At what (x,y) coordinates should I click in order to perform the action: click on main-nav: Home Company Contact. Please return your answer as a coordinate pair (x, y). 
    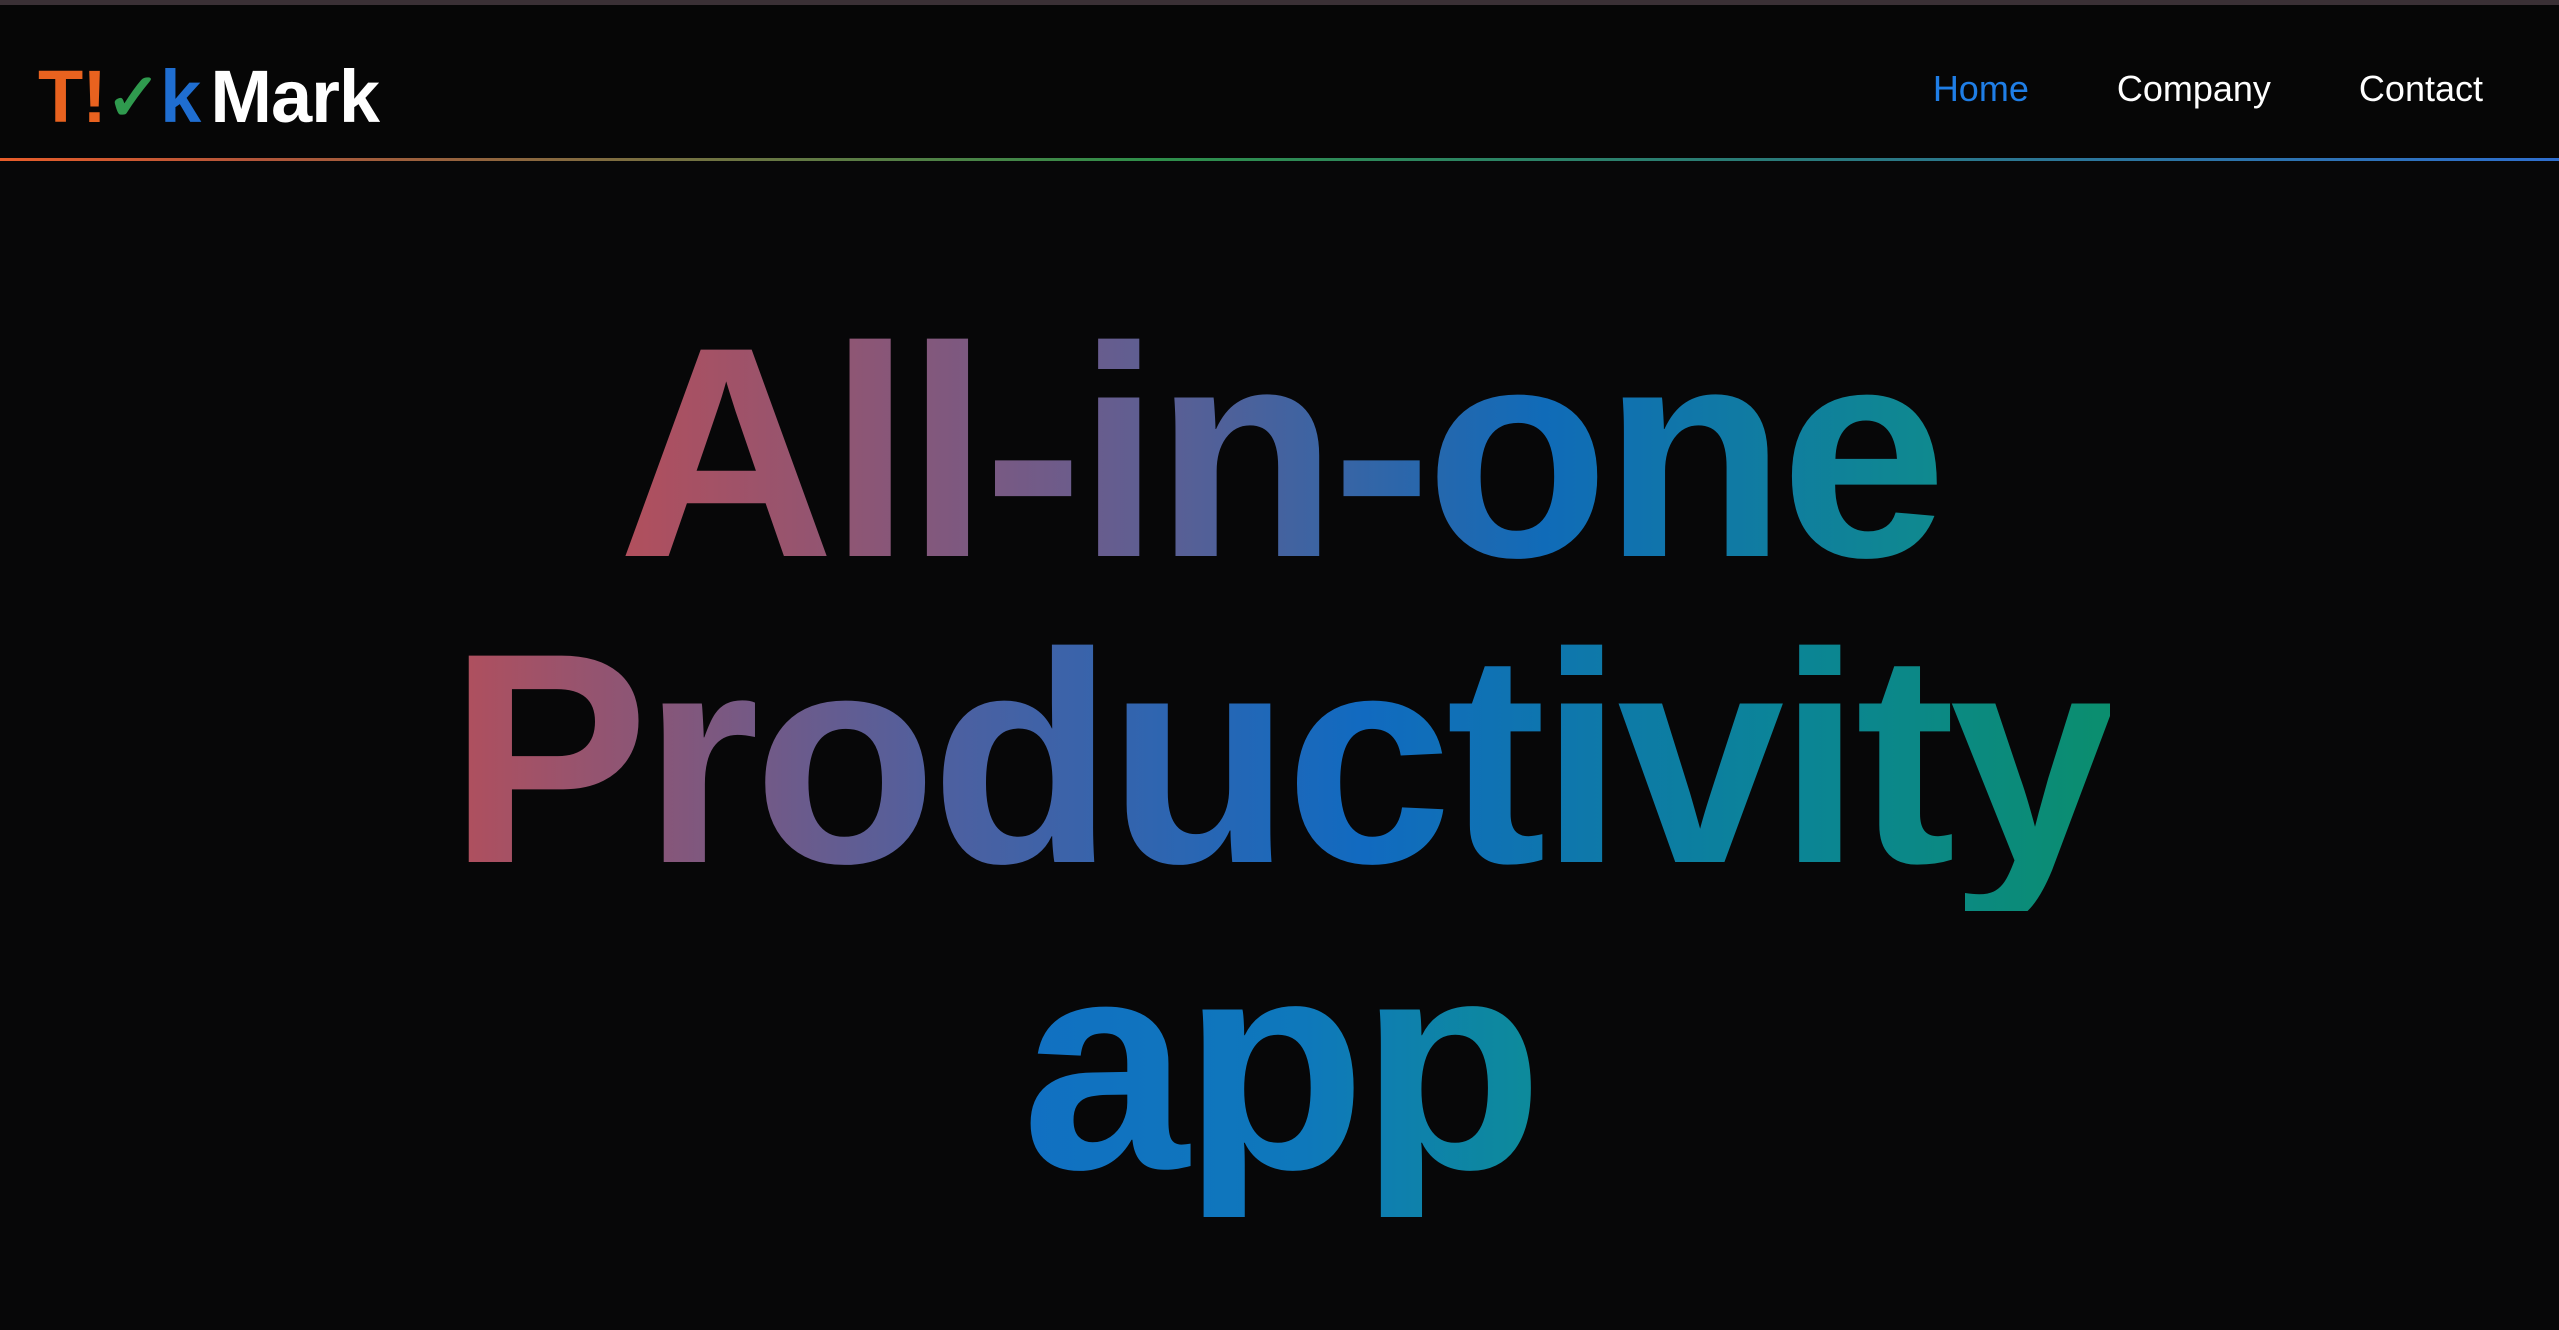
    Looking at the image, I should click on (2208, 89).